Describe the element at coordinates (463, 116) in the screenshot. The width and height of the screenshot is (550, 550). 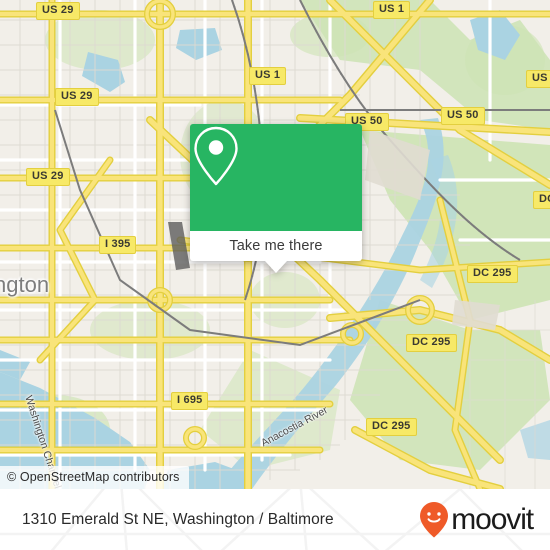
I see `road-shield: US 50` at that location.